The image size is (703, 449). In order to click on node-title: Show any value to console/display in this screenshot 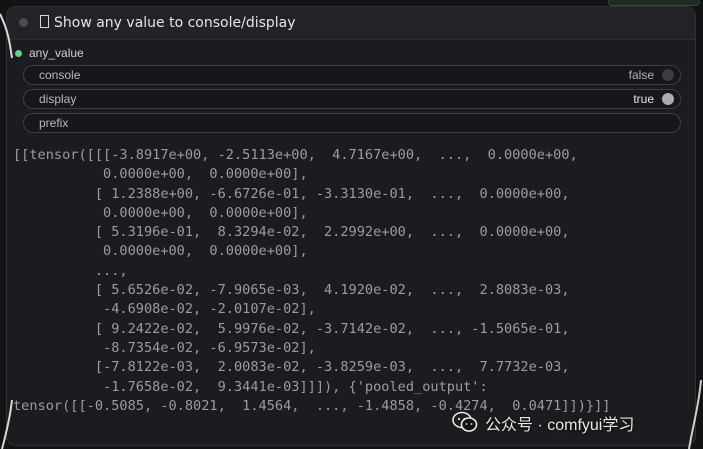, I will do `click(168, 23)`.